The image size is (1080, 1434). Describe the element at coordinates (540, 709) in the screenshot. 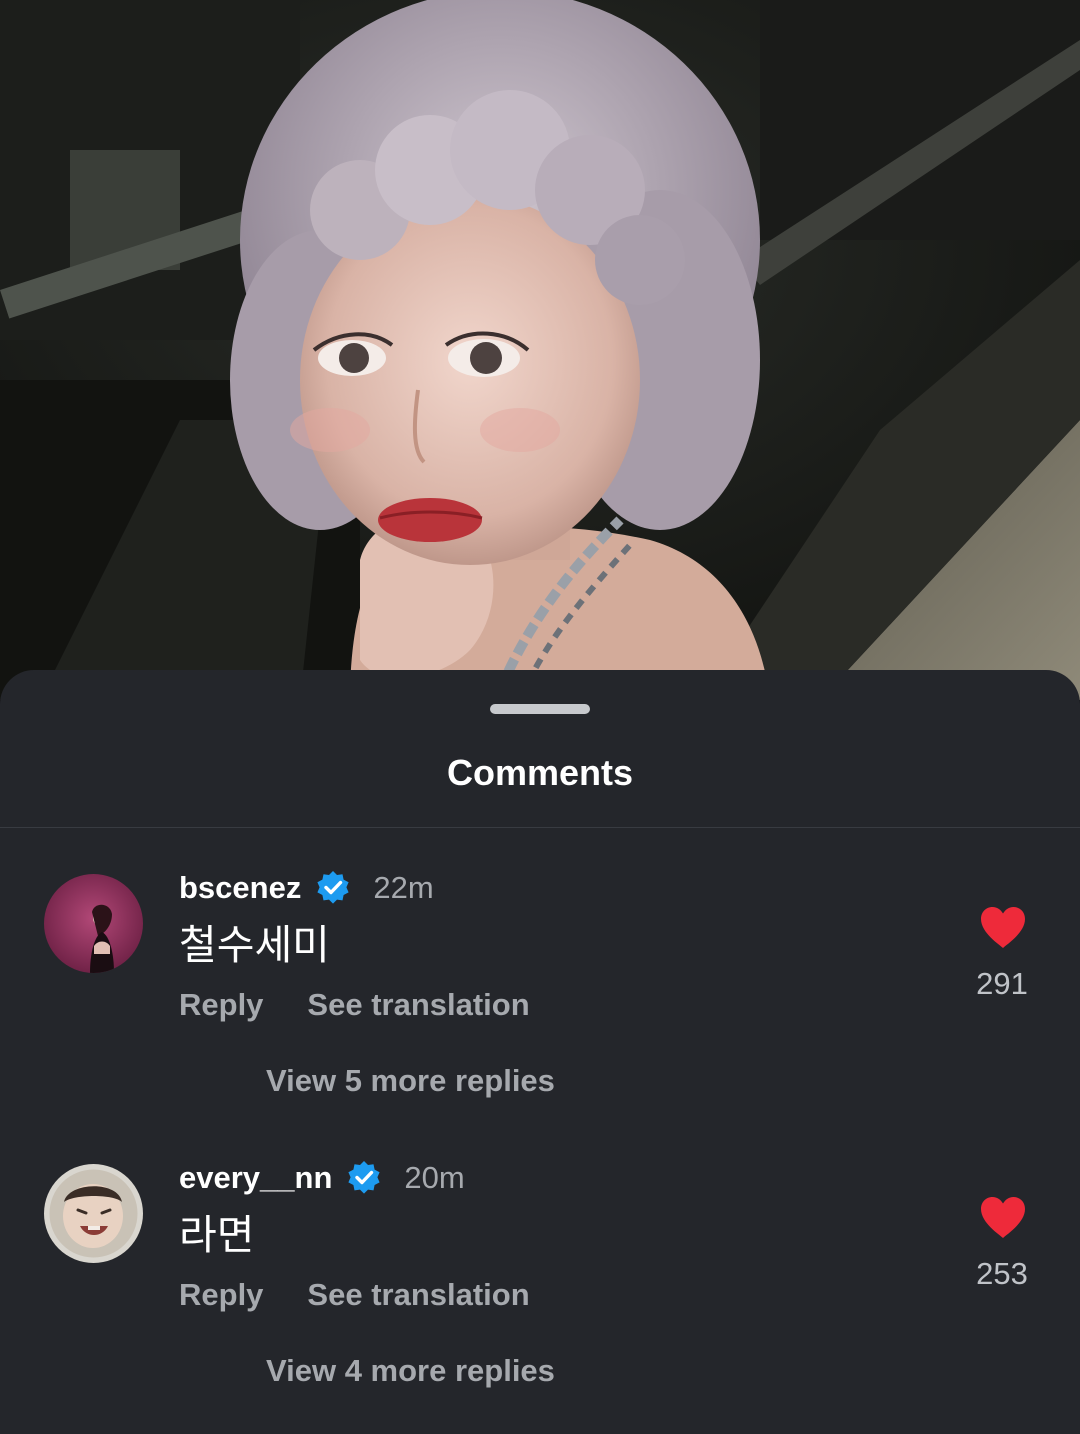

I see `sheet-drag-handle` at that location.